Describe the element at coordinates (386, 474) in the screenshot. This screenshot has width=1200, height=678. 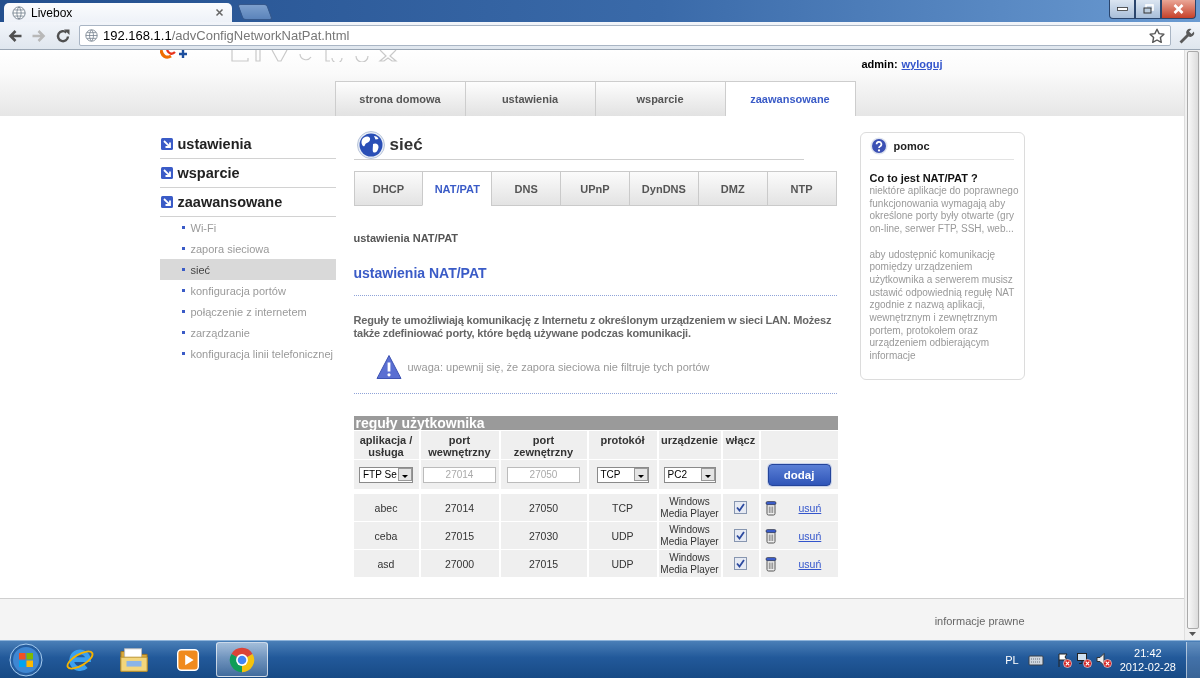
I see `dropdown: FTP Se` at that location.